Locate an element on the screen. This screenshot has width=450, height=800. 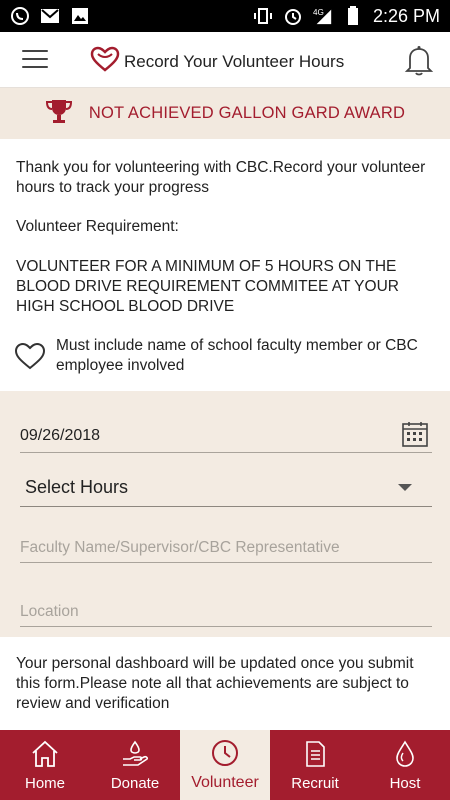
4g-signal-icon: 4G is located at coordinates (323, 16).